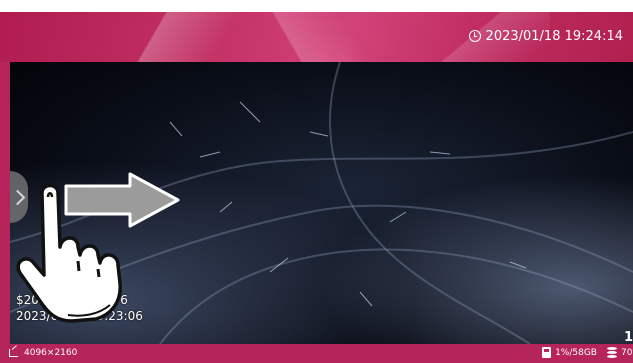 This screenshot has width=633, height=363. Describe the element at coordinates (626, 352) in the screenshot. I see `battery-text: 70%` at that location.